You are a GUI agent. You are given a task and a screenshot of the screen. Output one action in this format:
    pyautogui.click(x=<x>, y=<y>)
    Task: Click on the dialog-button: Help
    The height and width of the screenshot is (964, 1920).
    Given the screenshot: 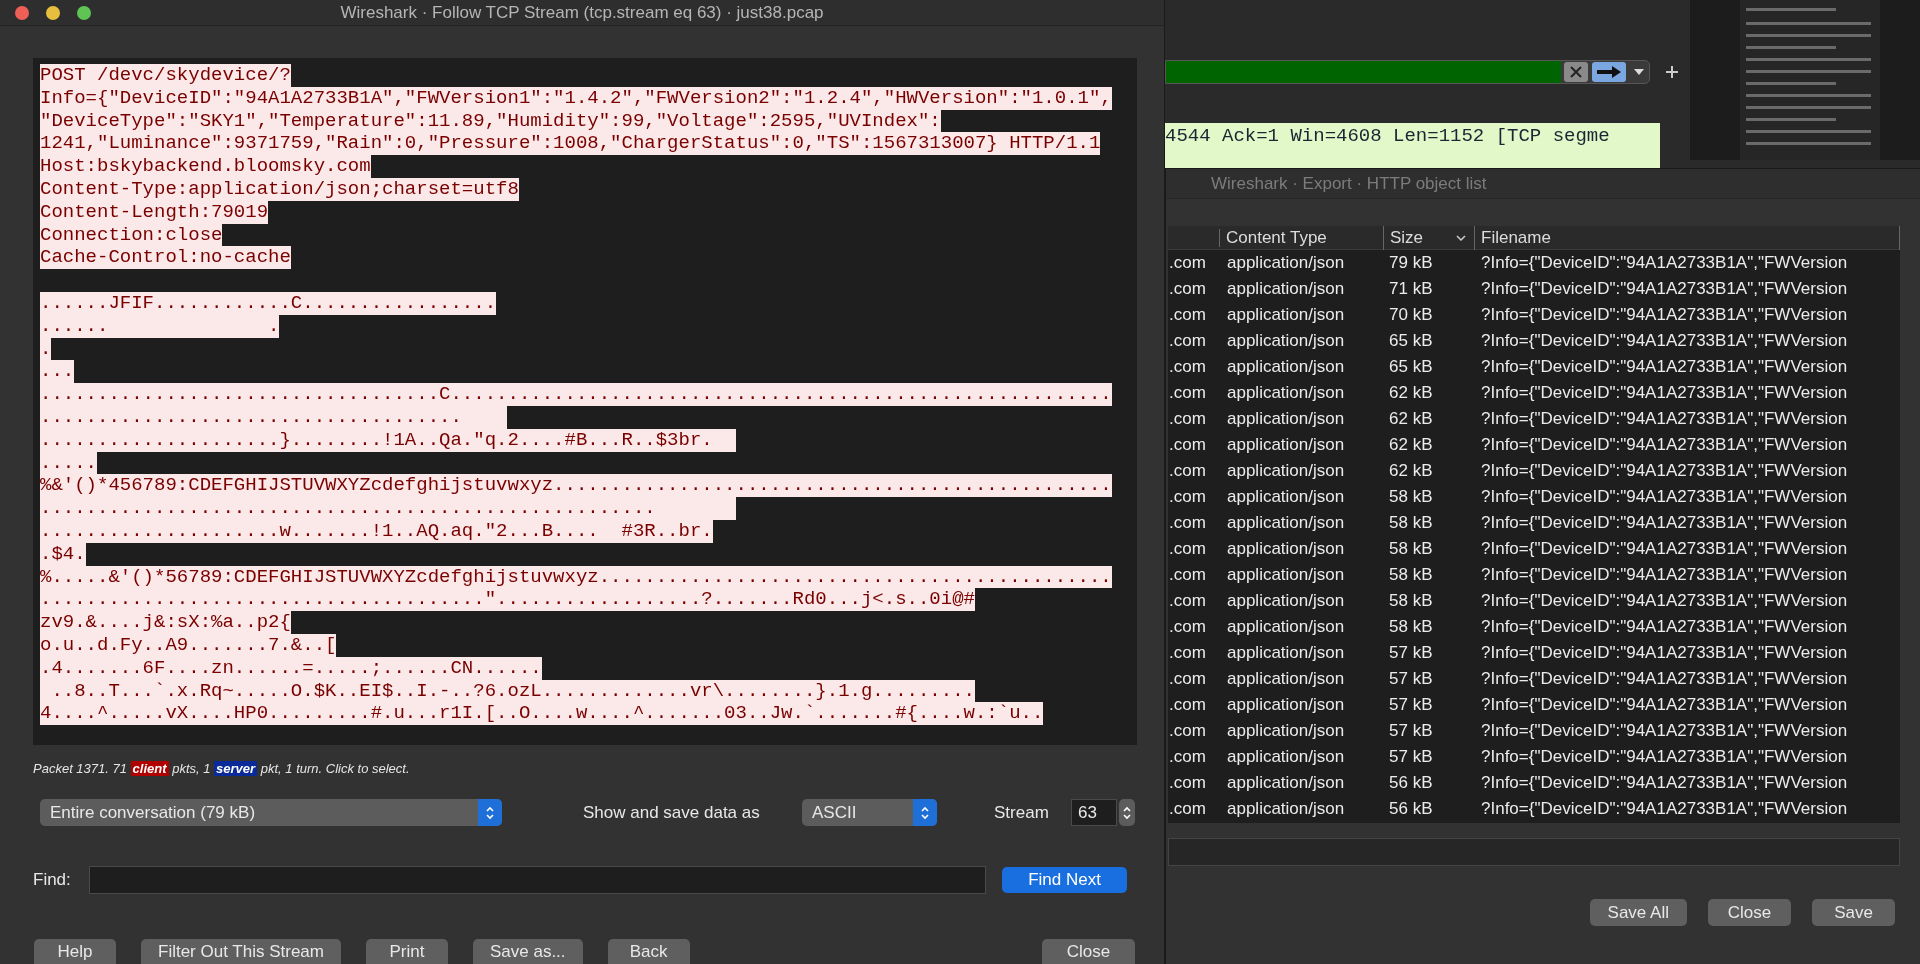 What is the action you would take?
    pyautogui.click(x=75, y=951)
    